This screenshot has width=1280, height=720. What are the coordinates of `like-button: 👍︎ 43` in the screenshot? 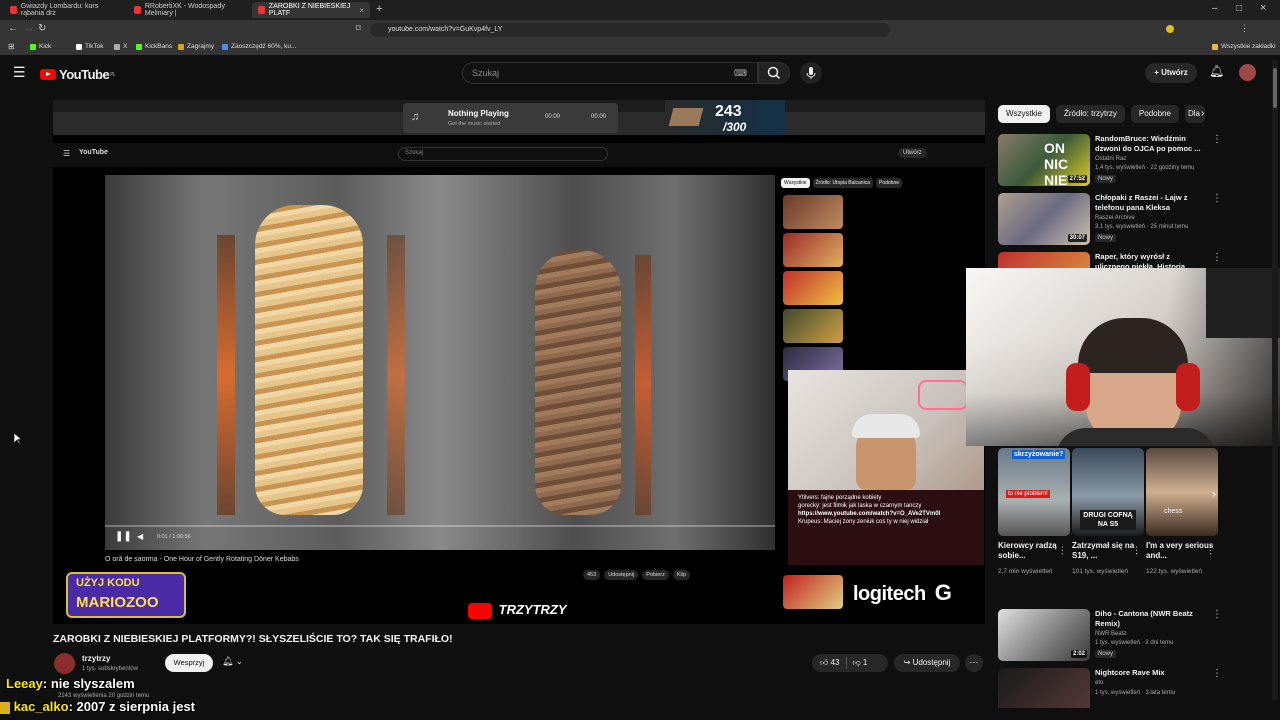 It's located at (826, 663).